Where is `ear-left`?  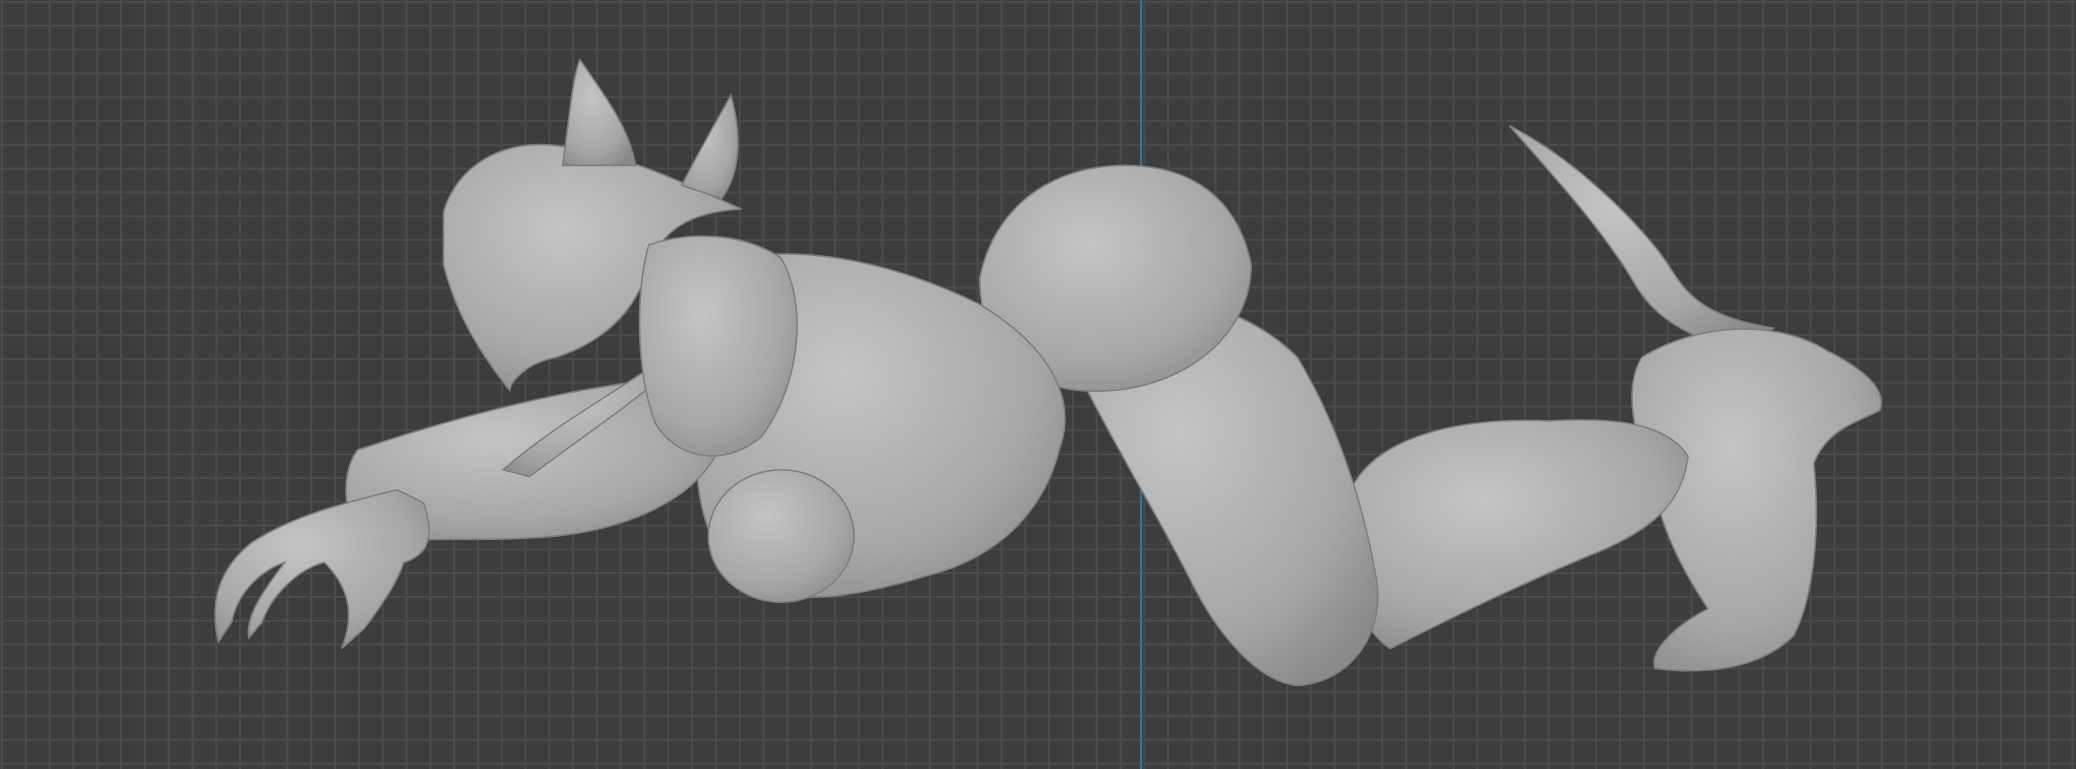
ear-left is located at coordinates (599, 112).